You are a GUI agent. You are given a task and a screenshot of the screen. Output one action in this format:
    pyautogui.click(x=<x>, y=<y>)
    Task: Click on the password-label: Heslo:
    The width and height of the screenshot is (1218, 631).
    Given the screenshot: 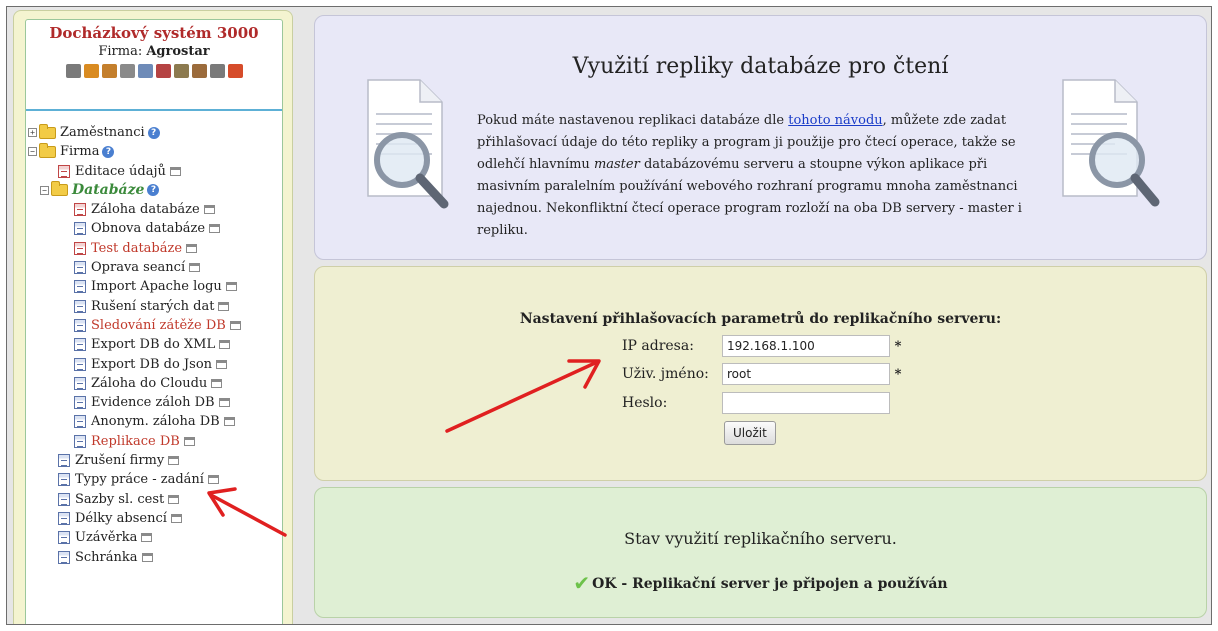 What is the action you would take?
    pyautogui.click(x=645, y=403)
    